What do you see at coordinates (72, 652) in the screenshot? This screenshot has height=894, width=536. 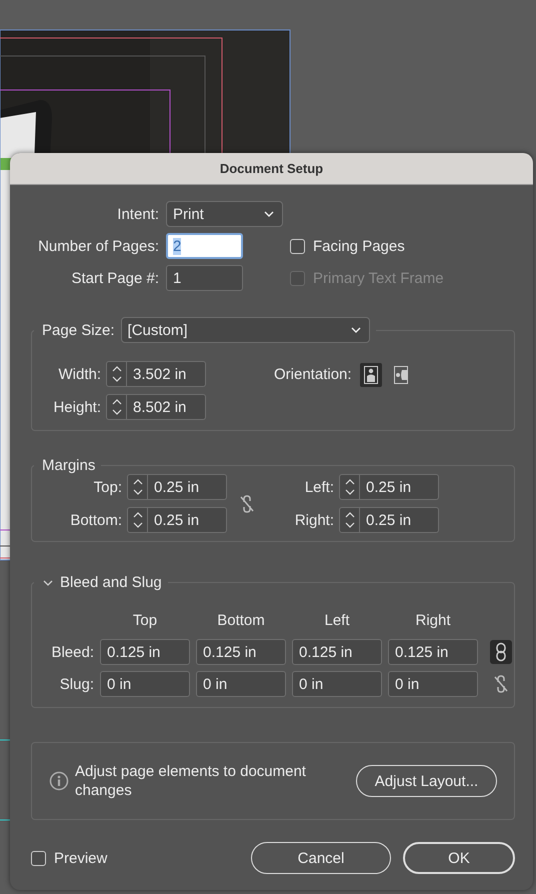 I see `row-label: Bleed:` at bounding box center [72, 652].